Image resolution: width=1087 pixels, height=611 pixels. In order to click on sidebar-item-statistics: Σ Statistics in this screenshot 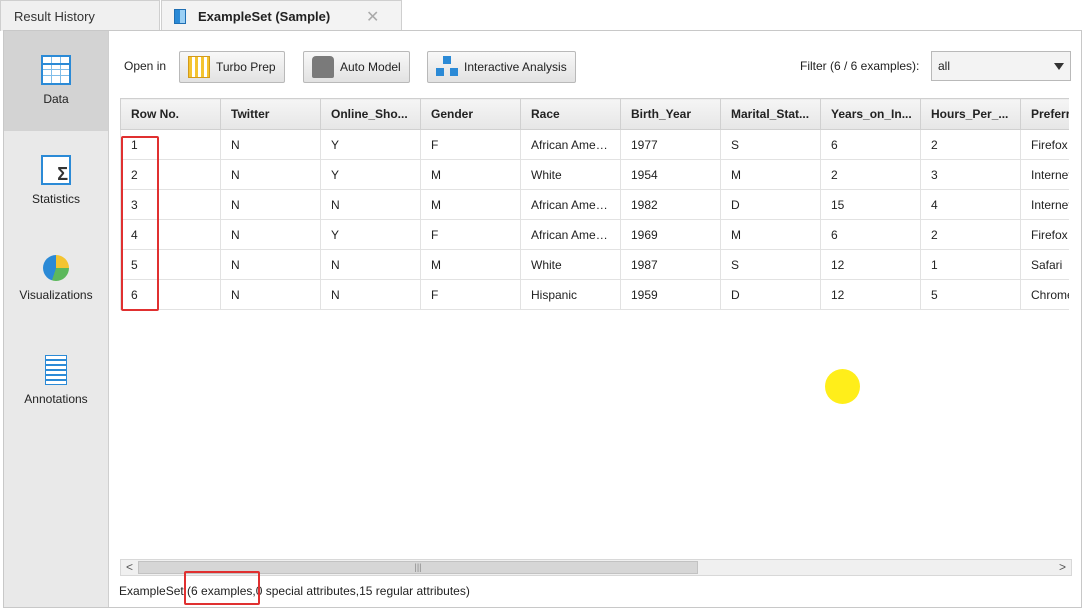, I will do `click(56, 181)`.